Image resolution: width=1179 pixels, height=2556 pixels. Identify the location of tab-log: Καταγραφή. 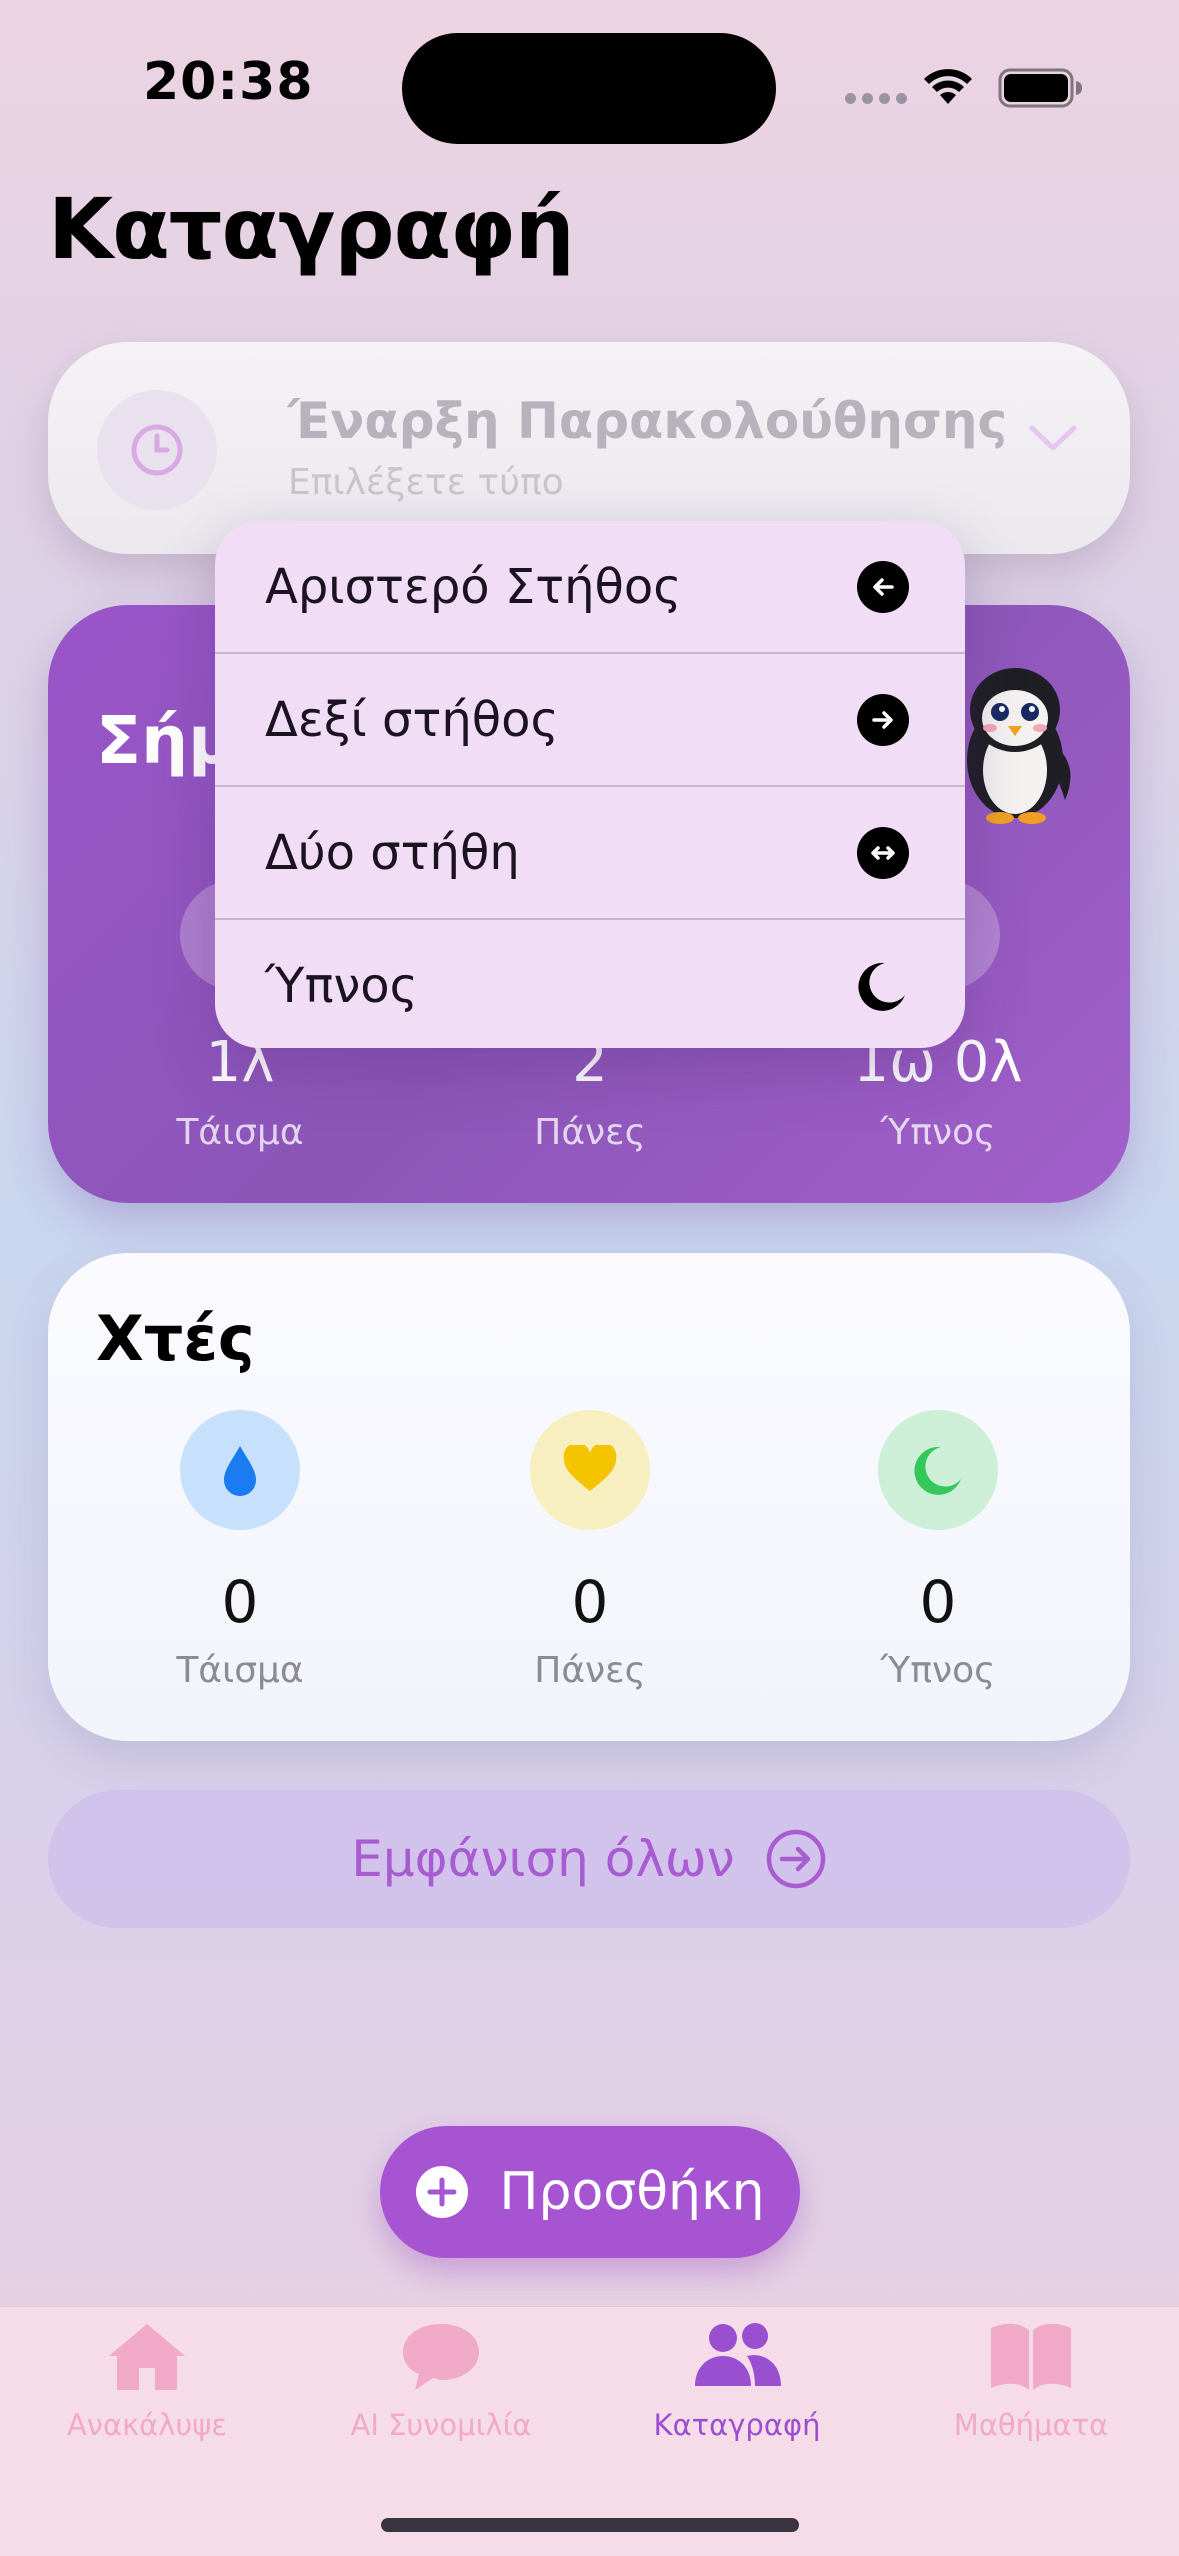
(737, 2381).